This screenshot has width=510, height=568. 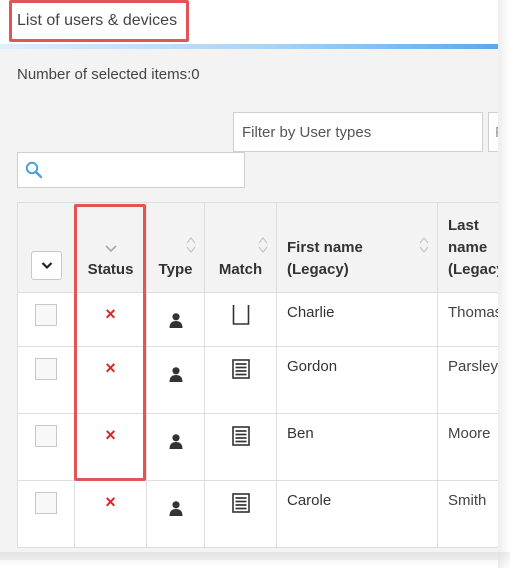 I want to click on last-name-cell: Parsley, so click(x=467, y=380).